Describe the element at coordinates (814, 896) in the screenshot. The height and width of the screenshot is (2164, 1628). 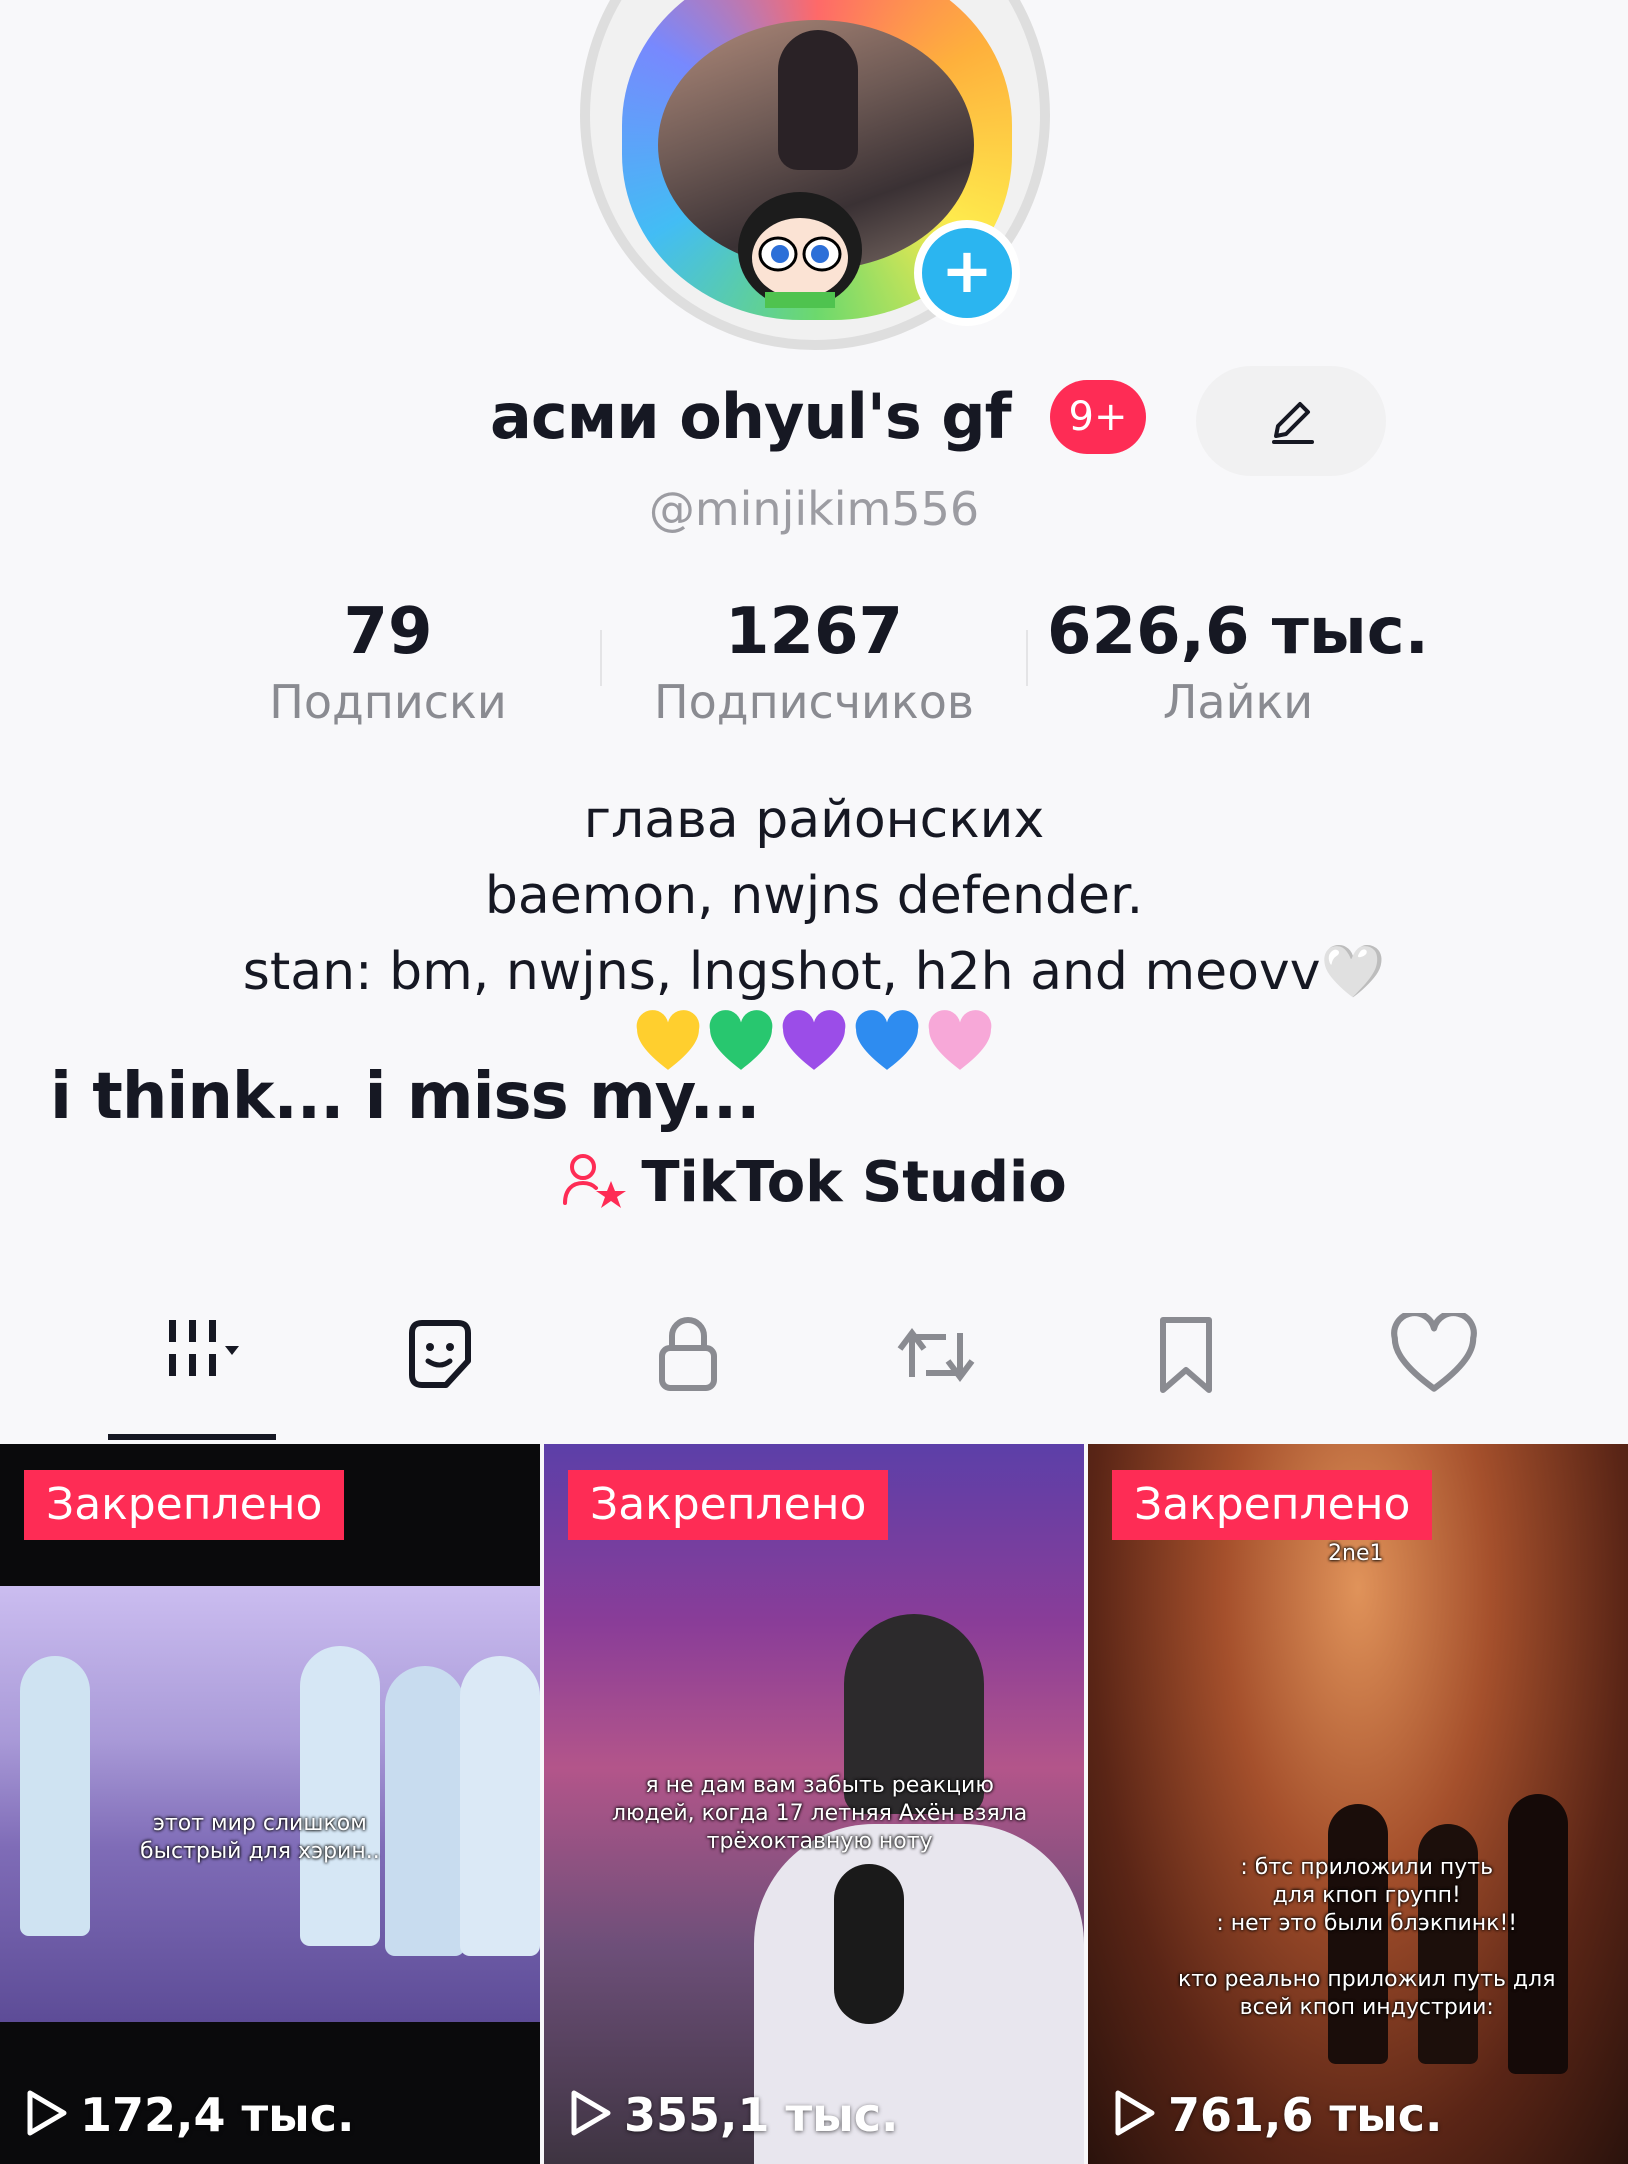
I see `bio-line: baemon, nwjns defender.` at that location.